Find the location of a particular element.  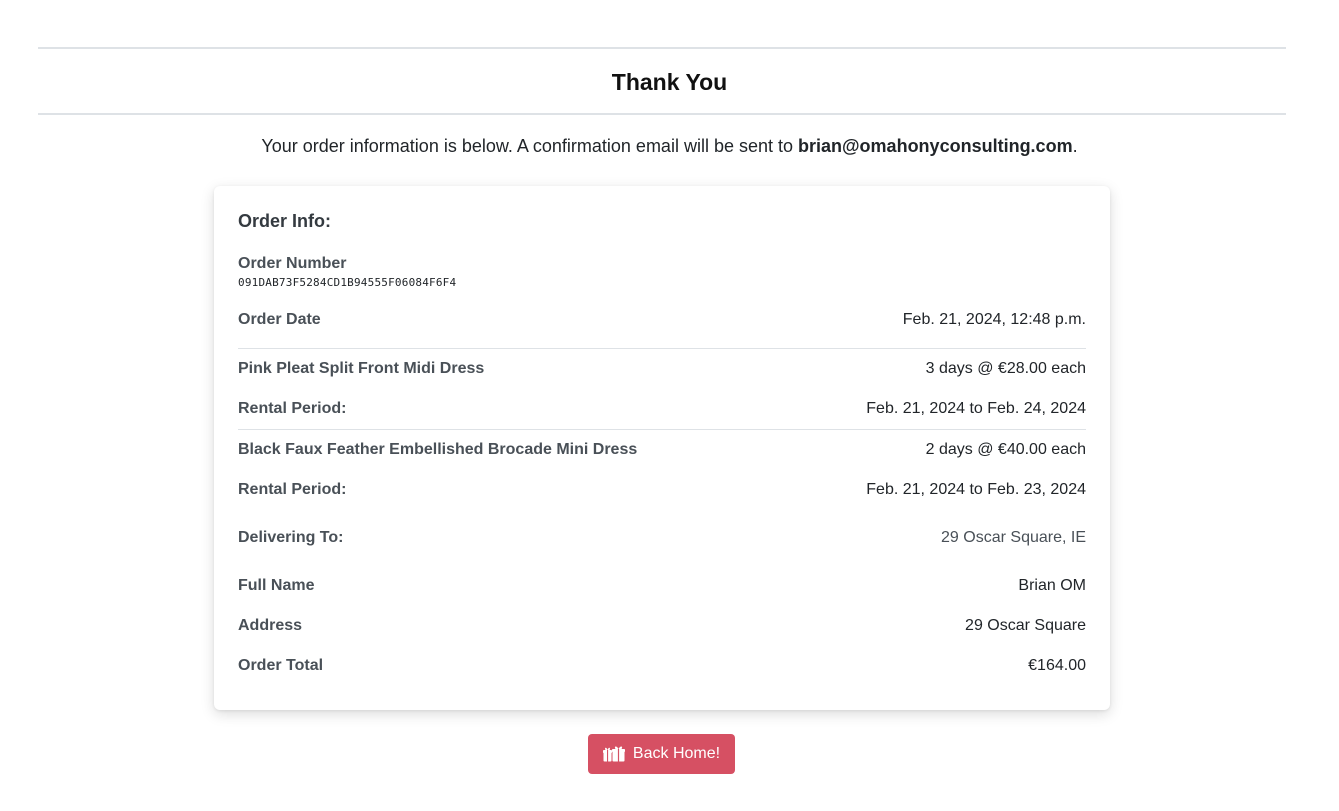

item-price: 3 days @ €28.00 each is located at coordinates (1005, 368).